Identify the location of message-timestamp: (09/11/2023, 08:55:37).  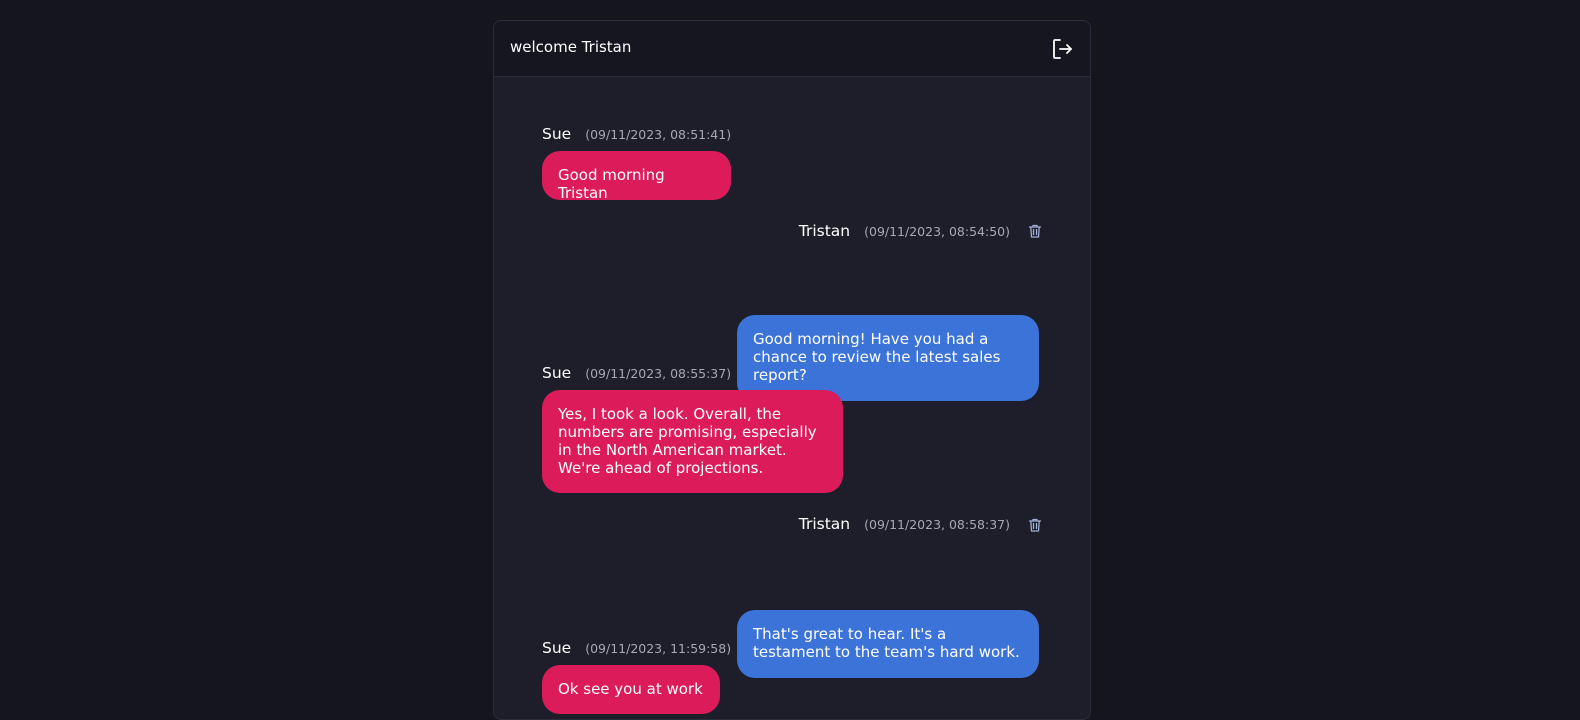
(658, 373).